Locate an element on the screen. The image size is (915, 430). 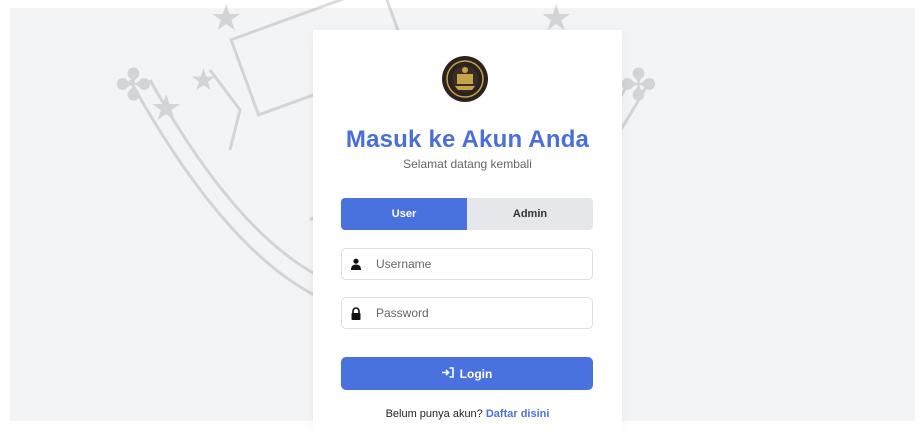
username-input is located at coordinates (481, 264).